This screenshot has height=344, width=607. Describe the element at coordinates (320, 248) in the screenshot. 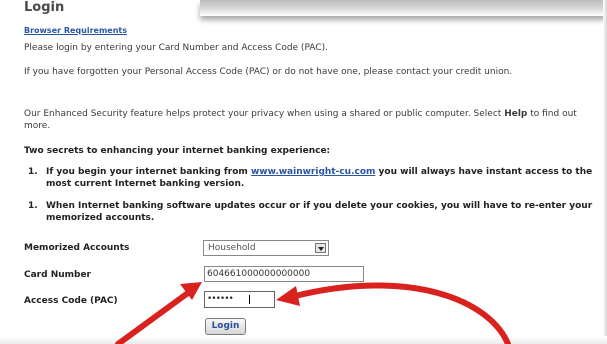

I see `chevron-down-icon` at that location.